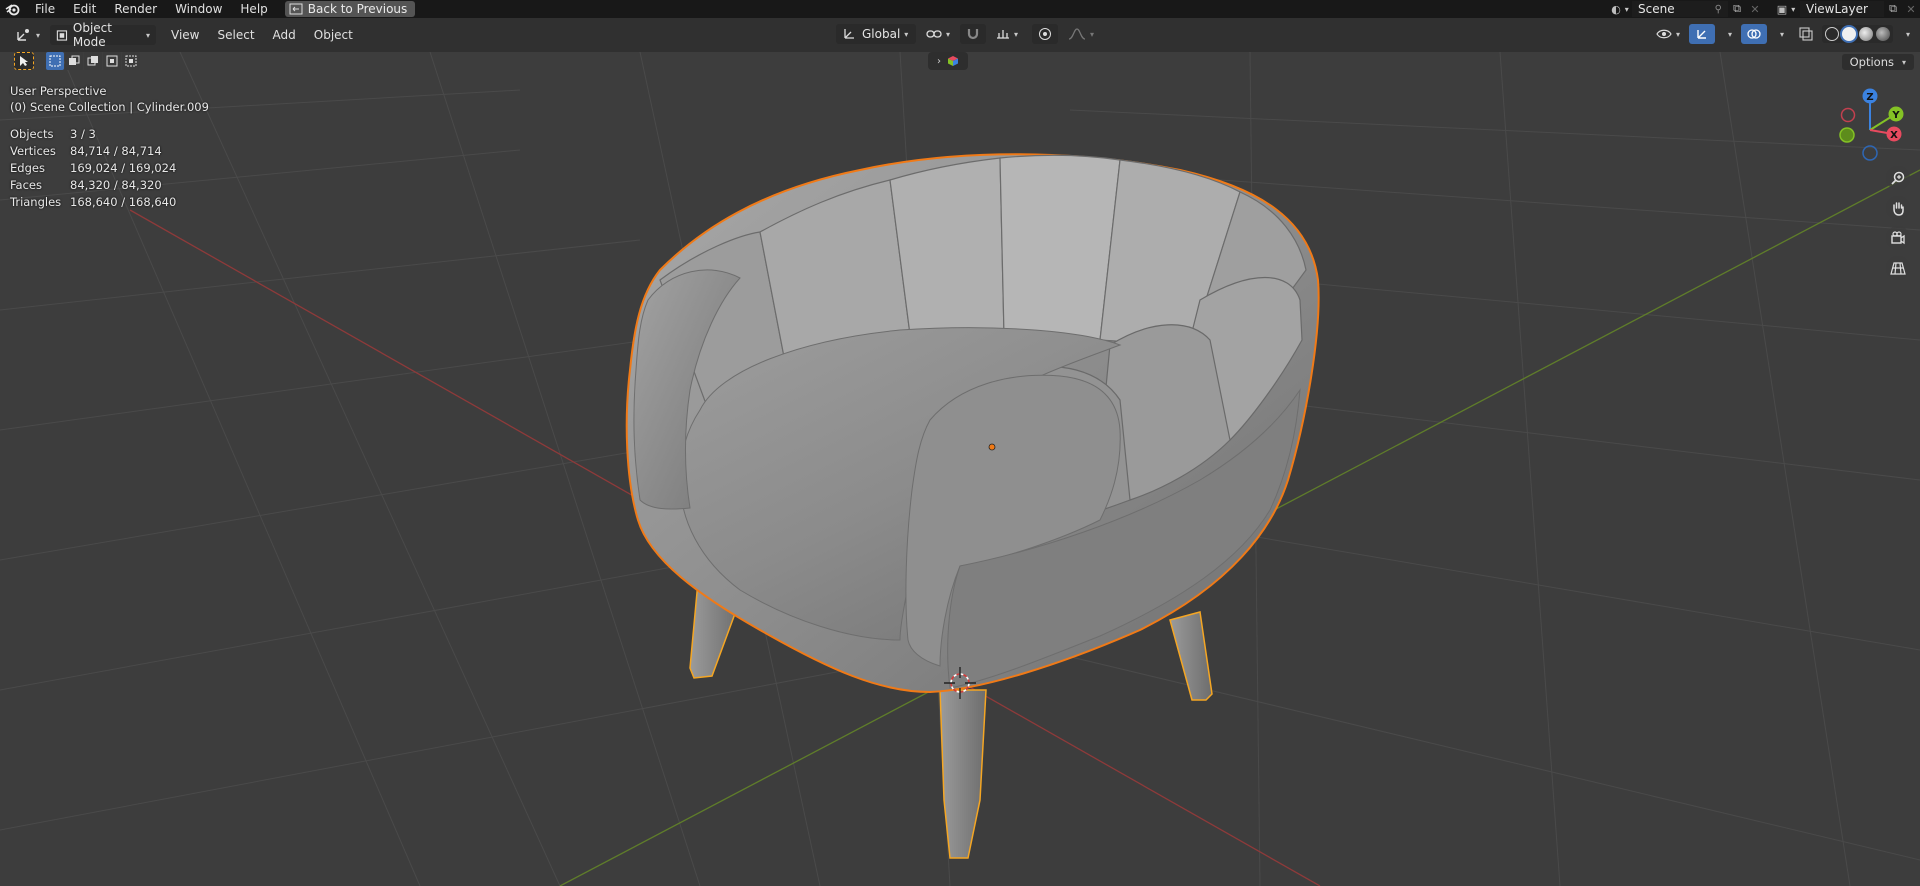  I want to click on gizmo-toggle, so click(1701, 34).